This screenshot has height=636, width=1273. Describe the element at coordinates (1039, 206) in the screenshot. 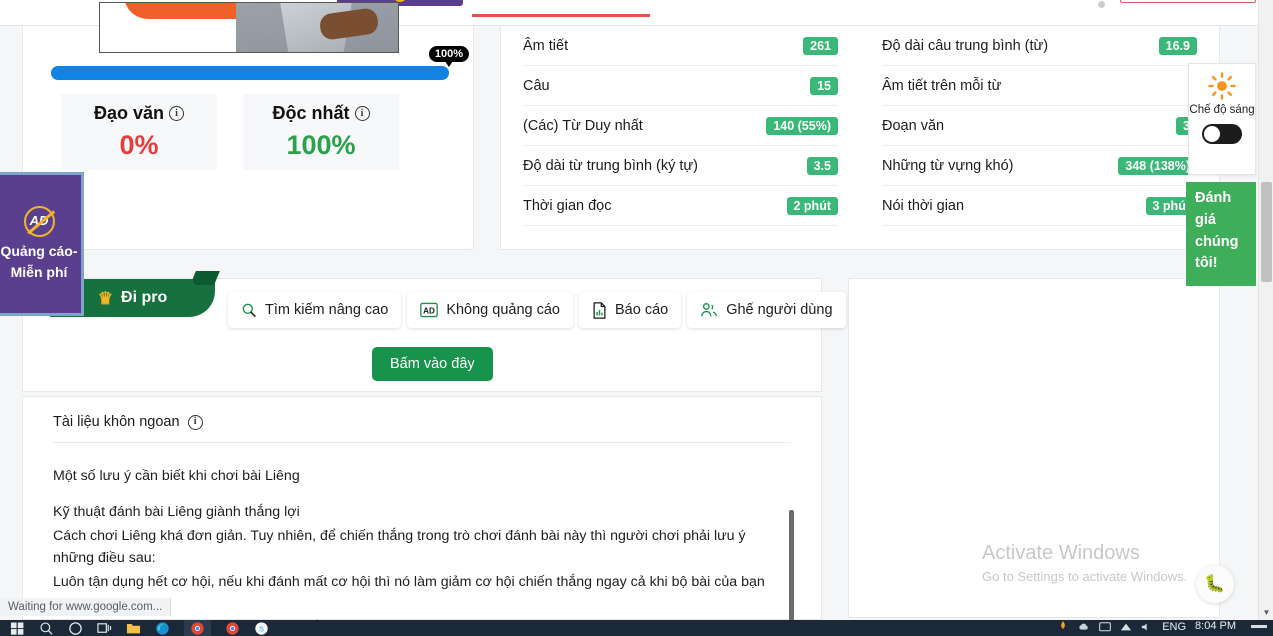

I see `stat-row: Nói thời gian 3 phút` at that location.